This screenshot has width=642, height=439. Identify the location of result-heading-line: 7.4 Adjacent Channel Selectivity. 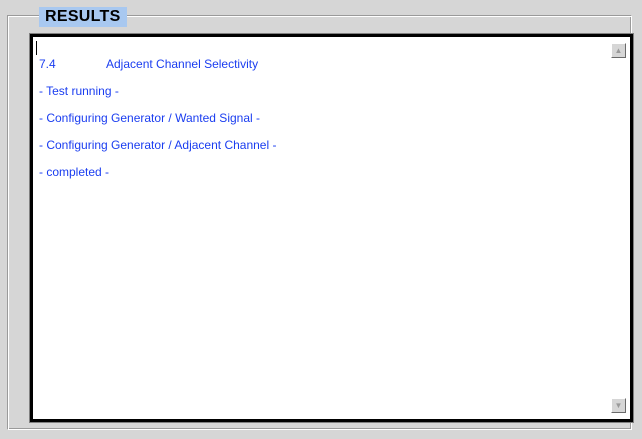
(319, 64).